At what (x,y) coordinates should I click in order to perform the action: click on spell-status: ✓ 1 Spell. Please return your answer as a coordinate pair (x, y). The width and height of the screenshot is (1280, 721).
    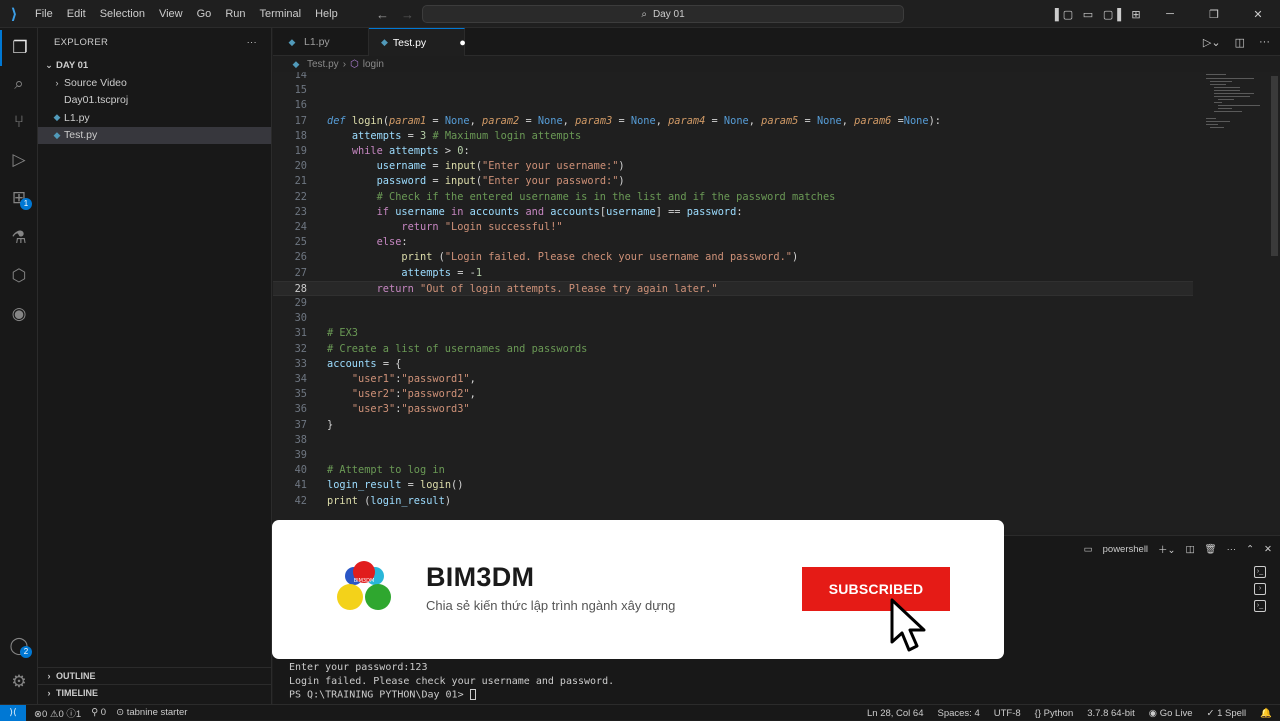
    Looking at the image, I should click on (1226, 713).